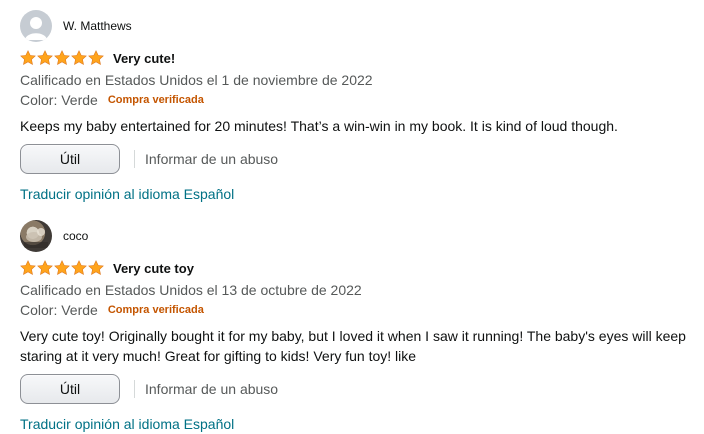  What do you see at coordinates (76, 236) in the screenshot?
I see `reviewer-name: coco` at bounding box center [76, 236].